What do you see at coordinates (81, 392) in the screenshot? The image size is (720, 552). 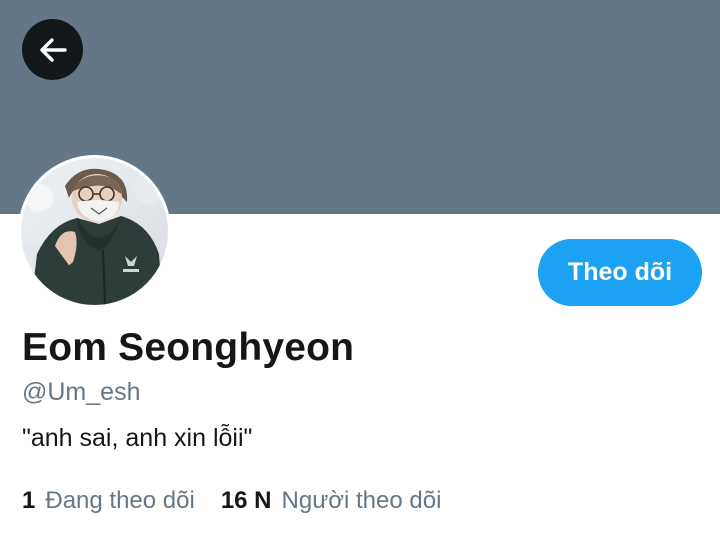 I see `user-handle: @Um_esh` at bounding box center [81, 392].